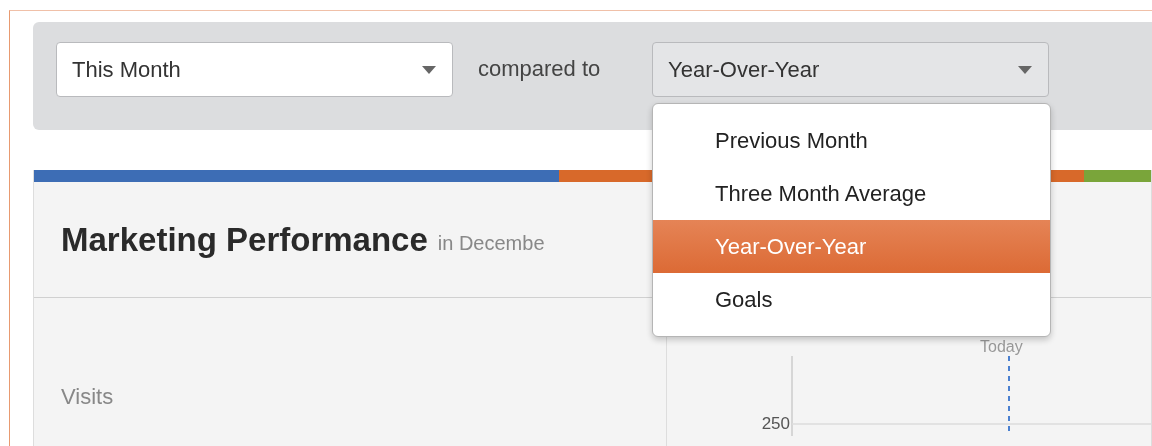  I want to click on card-title: Marketing Performance, so click(244, 239).